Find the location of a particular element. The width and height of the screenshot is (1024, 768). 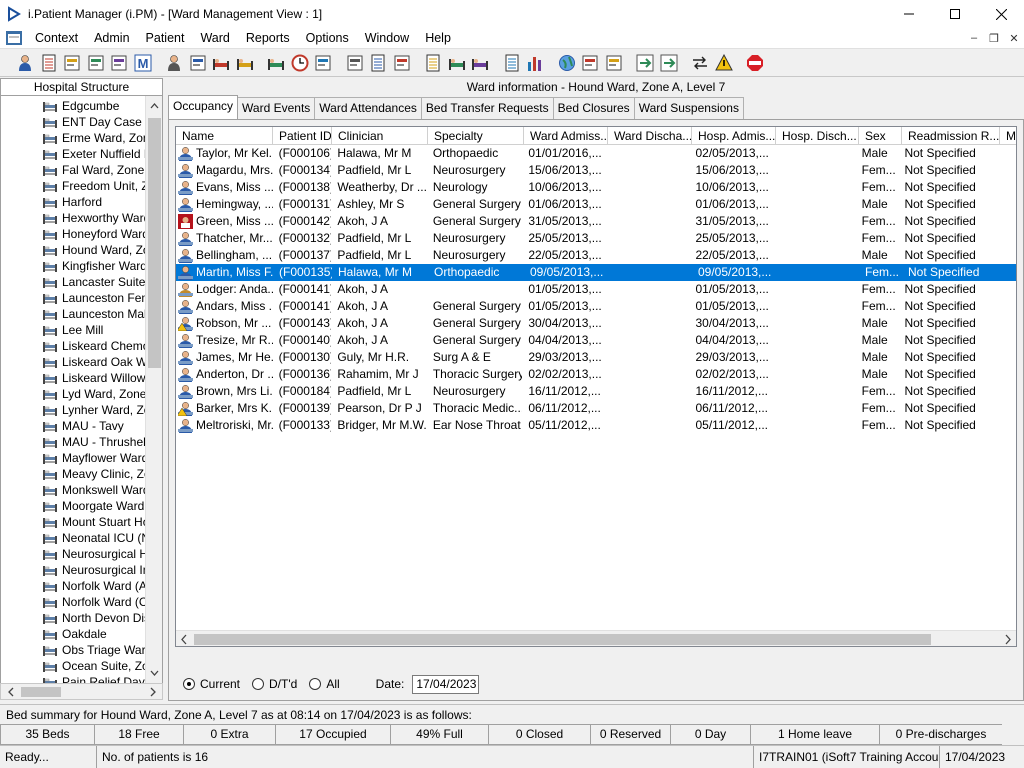

tab-bed-transfer-requests: Bed Transfer Requests is located at coordinates (487, 108).